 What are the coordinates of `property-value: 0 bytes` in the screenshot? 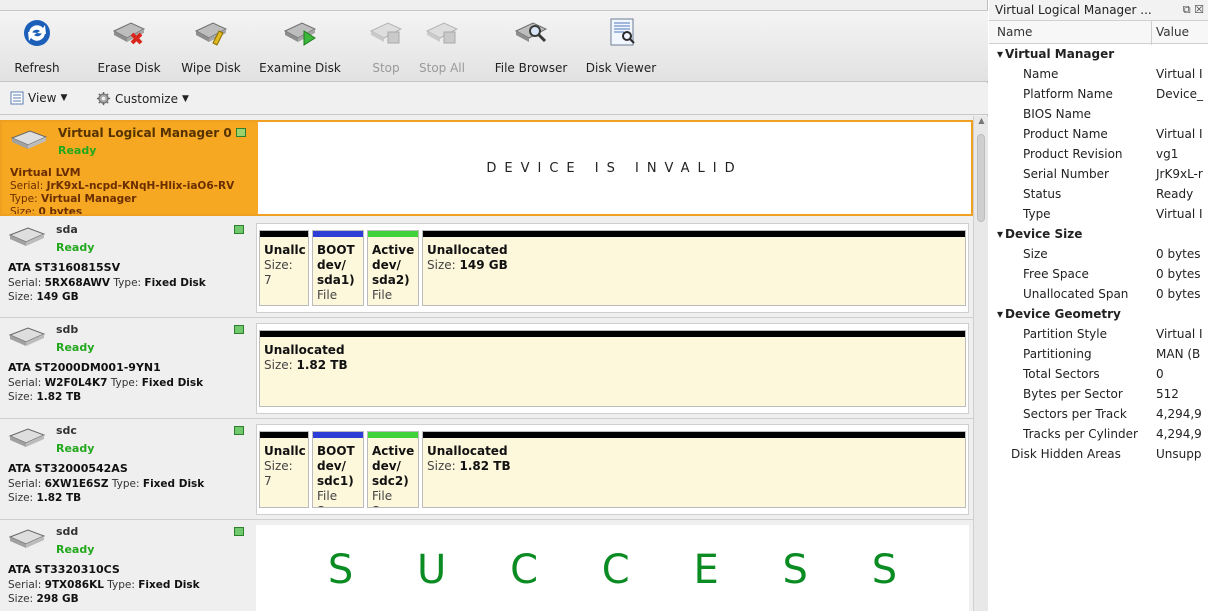 It's located at (1178, 294).